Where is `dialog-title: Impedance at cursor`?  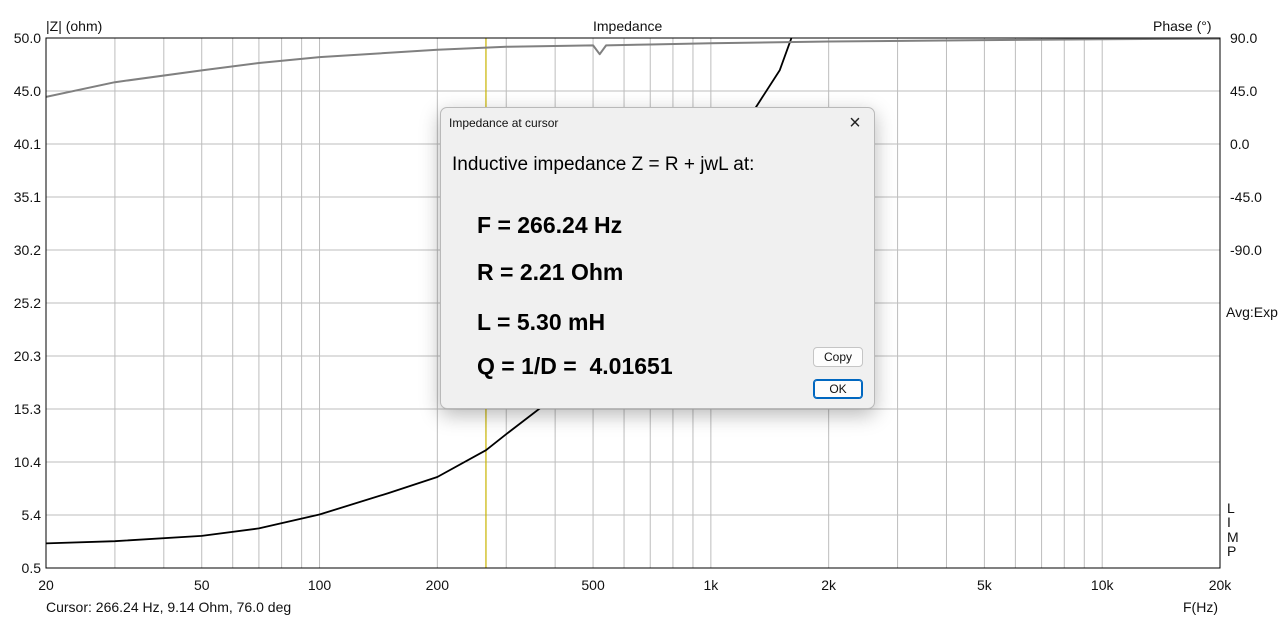 dialog-title: Impedance at cursor is located at coordinates (504, 123).